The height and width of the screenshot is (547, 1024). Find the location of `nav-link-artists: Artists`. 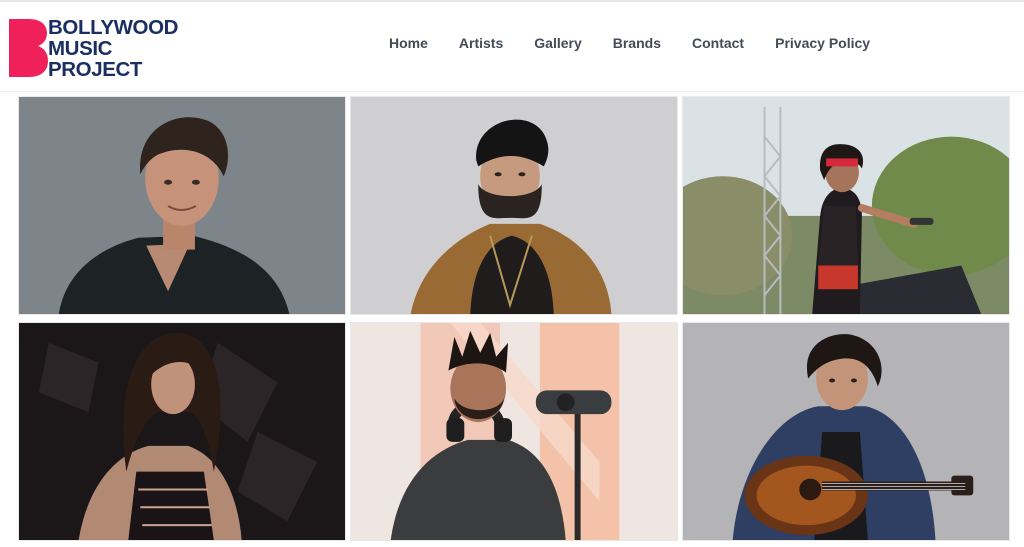

nav-link-artists: Artists is located at coordinates (481, 43).